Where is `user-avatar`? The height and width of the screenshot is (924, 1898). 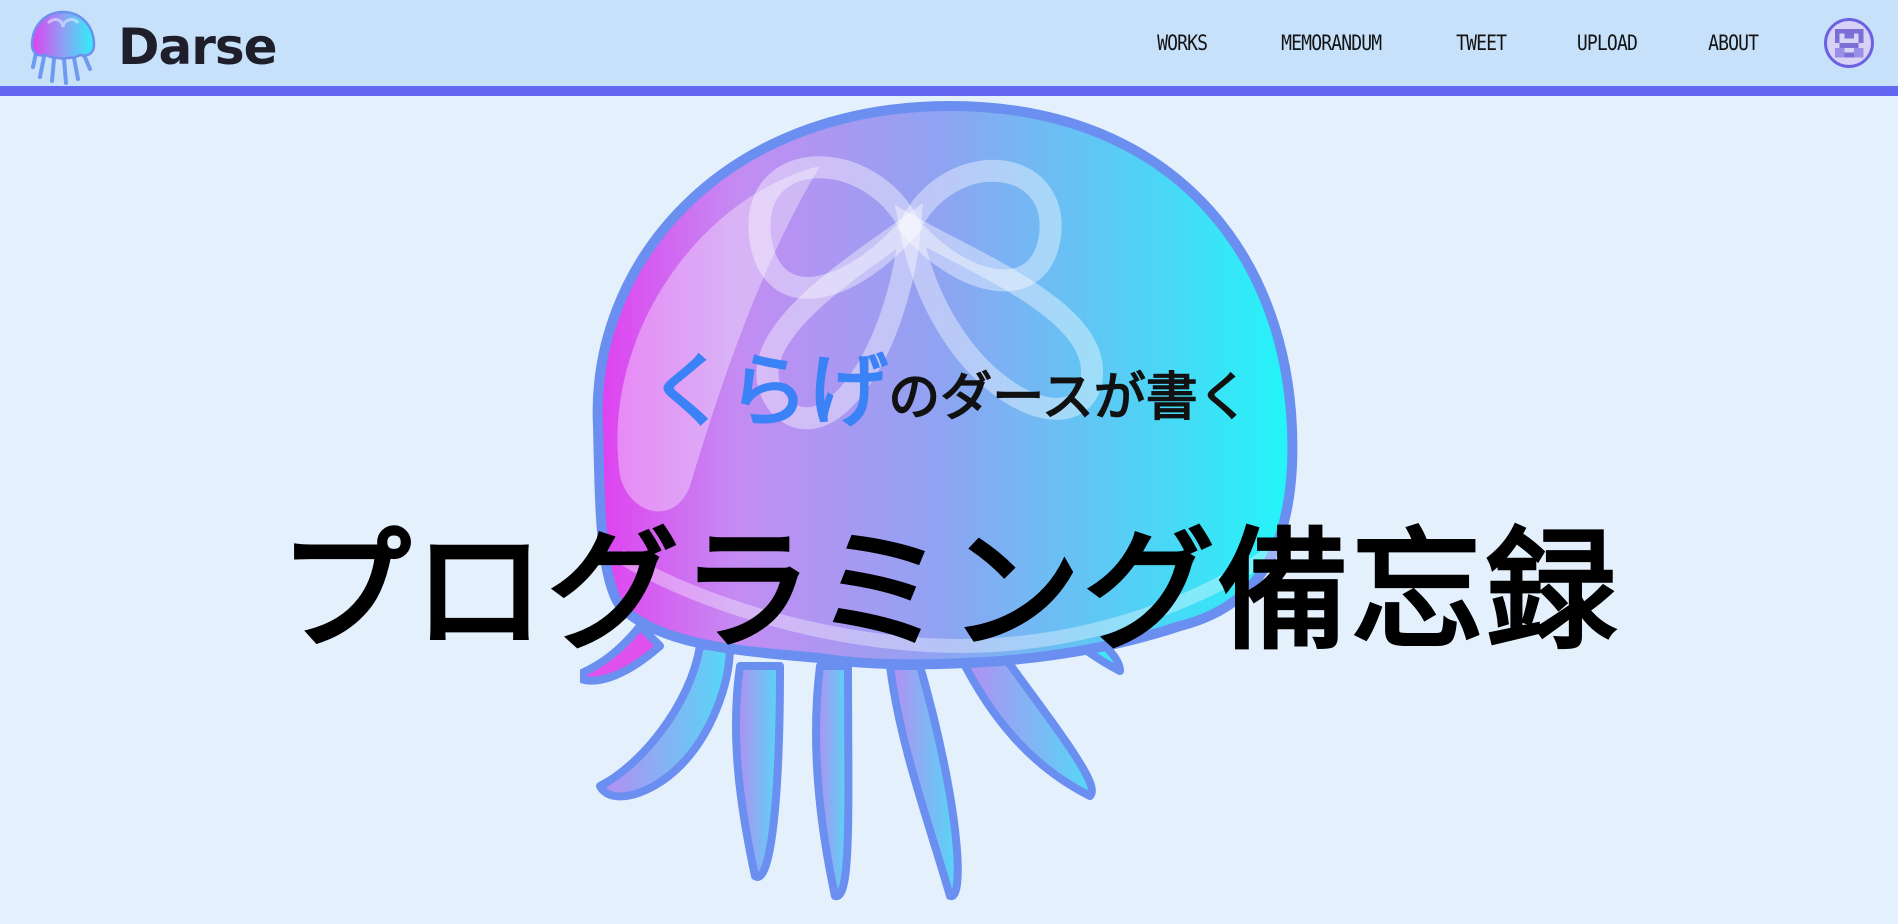
user-avatar is located at coordinates (1849, 43).